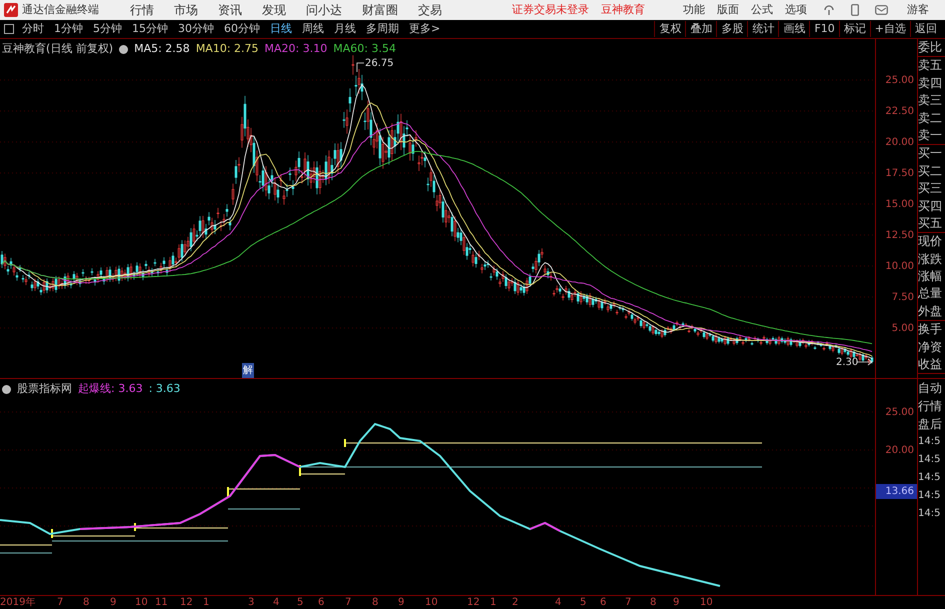 This screenshot has width=945, height=609. Describe the element at coordinates (107, 29) in the screenshot. I see `period-tab: 5分钟` at that location.